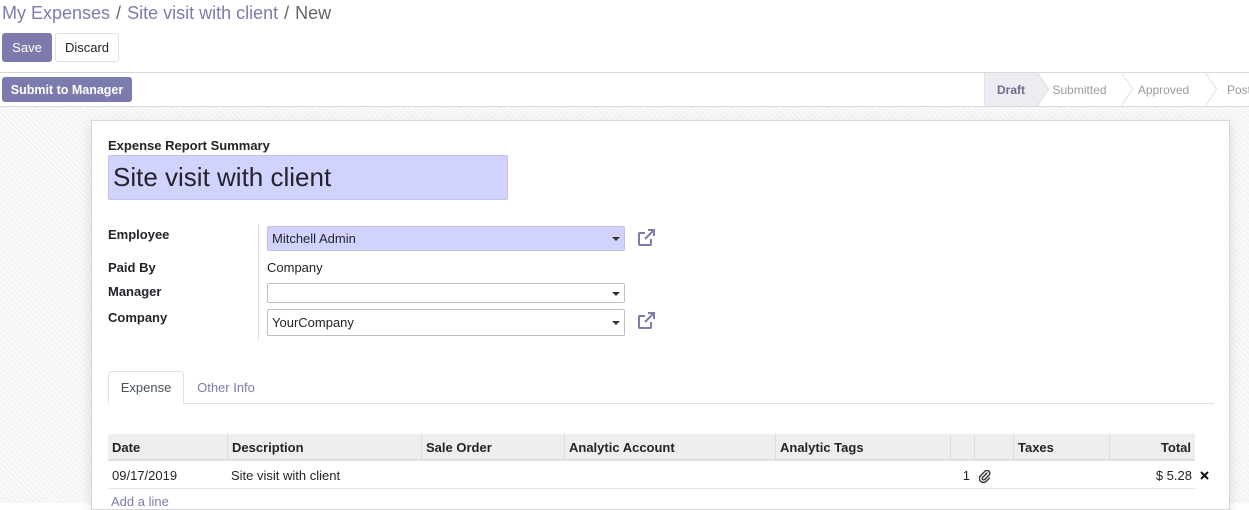  Describe the element at coordinates (132, 267) in the screenshot. I see `paid-by-label: Paid By` at that location.